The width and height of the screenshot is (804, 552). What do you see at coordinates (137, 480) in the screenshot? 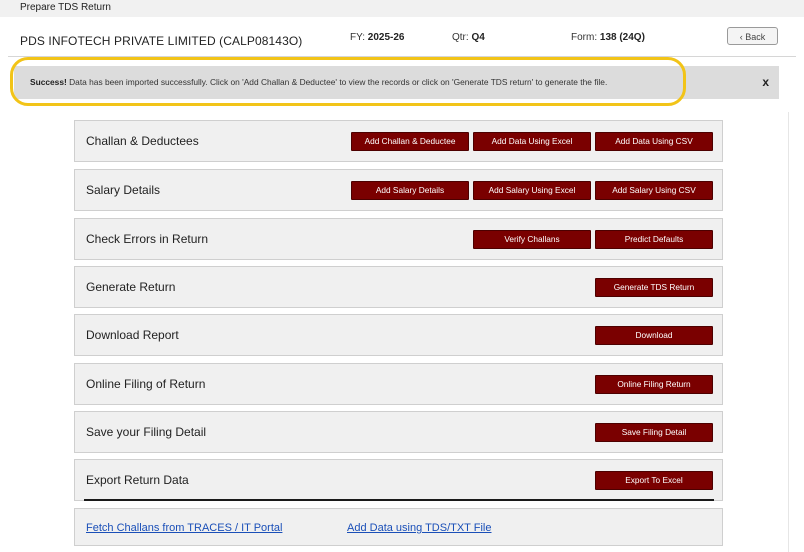
I see `panel-title: Export Return Data` at bounding box center [137, 480].